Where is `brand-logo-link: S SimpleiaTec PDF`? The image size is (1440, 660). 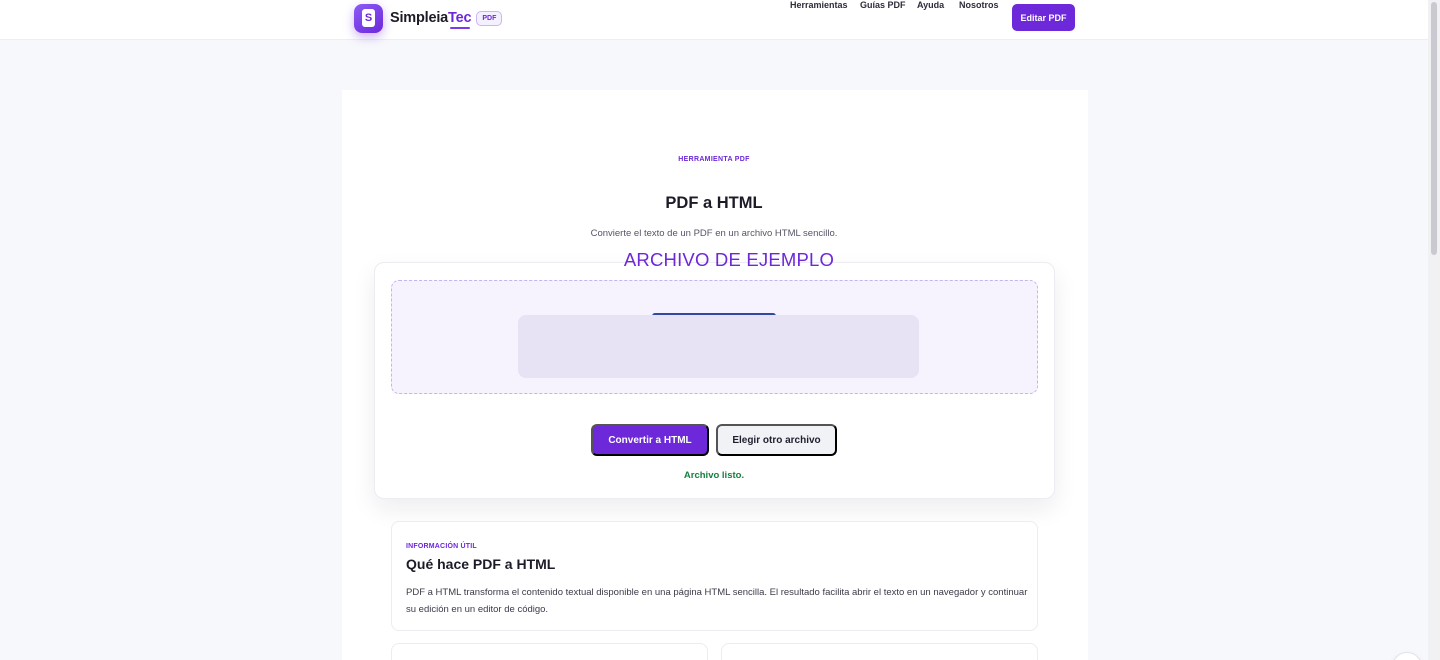 brand-logo-link: S SimpleiaTec PDF is located at coordinates (428, 18).